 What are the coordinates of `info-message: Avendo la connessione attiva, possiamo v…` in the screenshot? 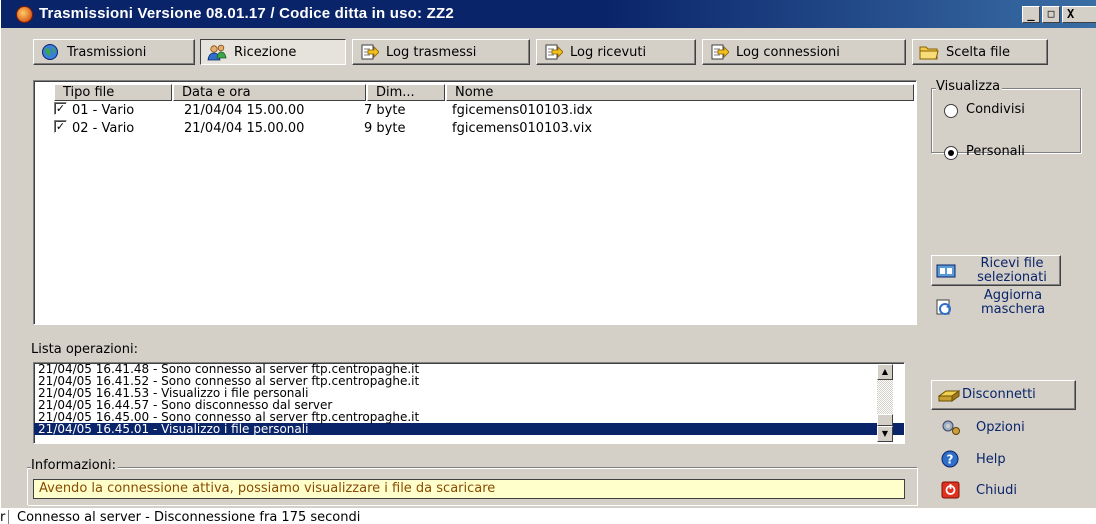 It's located at (469, 489).